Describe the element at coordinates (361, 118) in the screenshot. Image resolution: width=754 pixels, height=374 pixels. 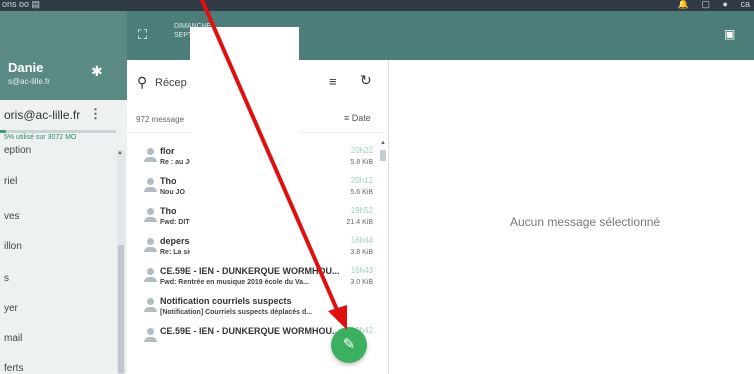
I see `sort-label: Date` at that location.